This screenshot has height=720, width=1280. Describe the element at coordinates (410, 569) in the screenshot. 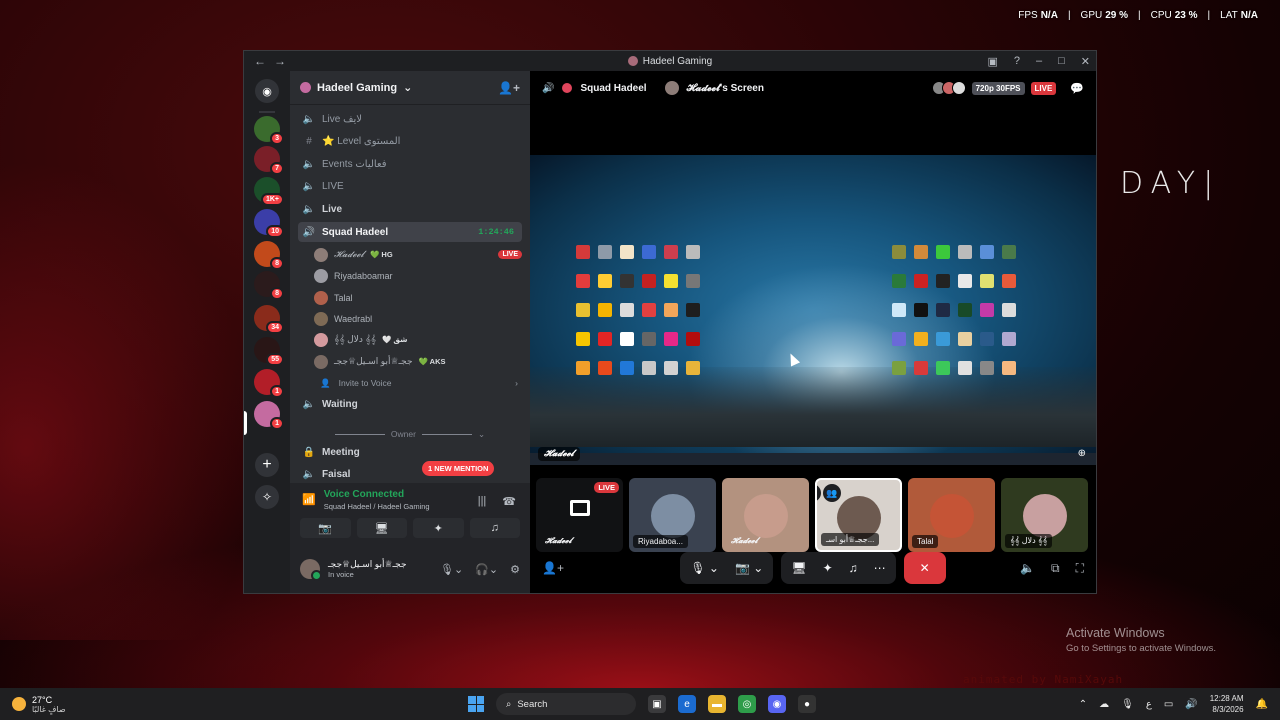

I see `account-panel: ججـ♕أبو اسـيل♕ججـ In voice 🎙⌄ 🎧⌄ ⚙` at that location.